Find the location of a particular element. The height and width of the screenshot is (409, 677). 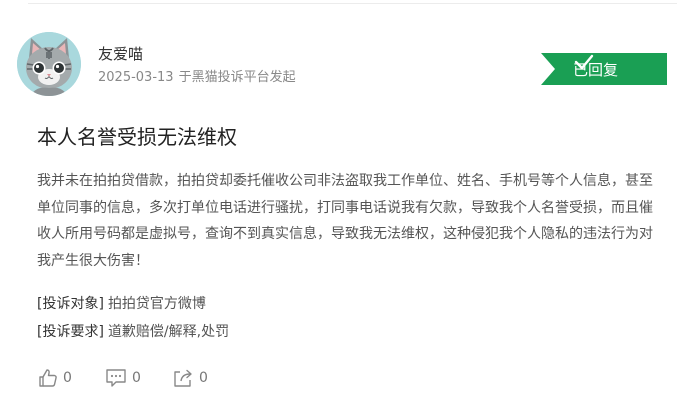

like-count: 0 is located at coordinates (67, 378).